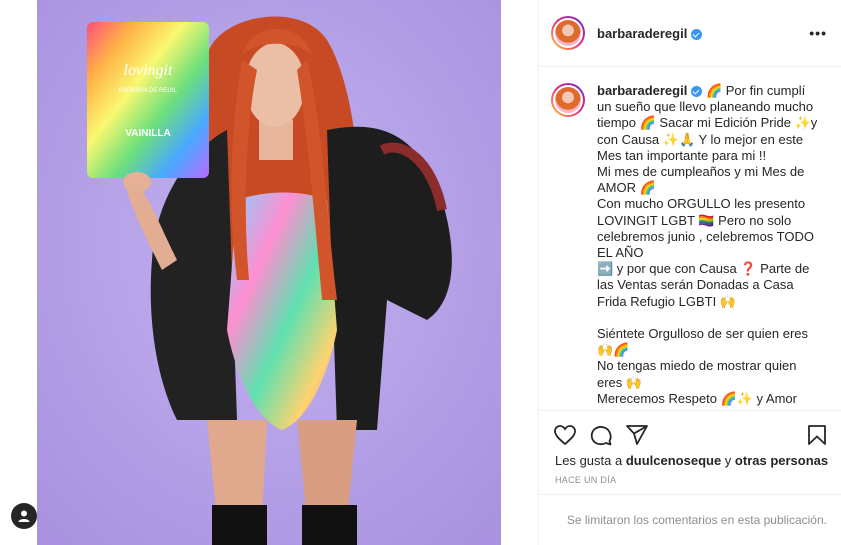  I want to click on profile-icon, so click(24, 516).